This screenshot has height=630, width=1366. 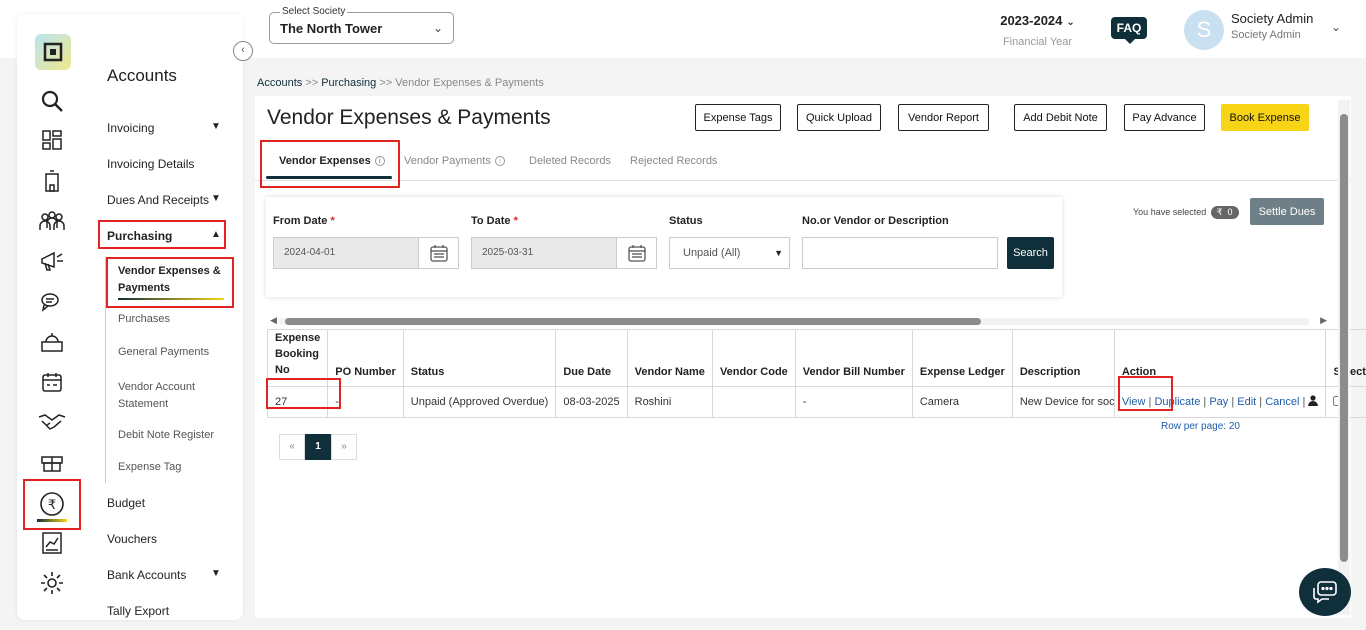 What do you see at coordinates (163, 352) in the screenshot?
I see `sidebar-subitem-general-payments: General Payments` at bounding box center [163, 352].